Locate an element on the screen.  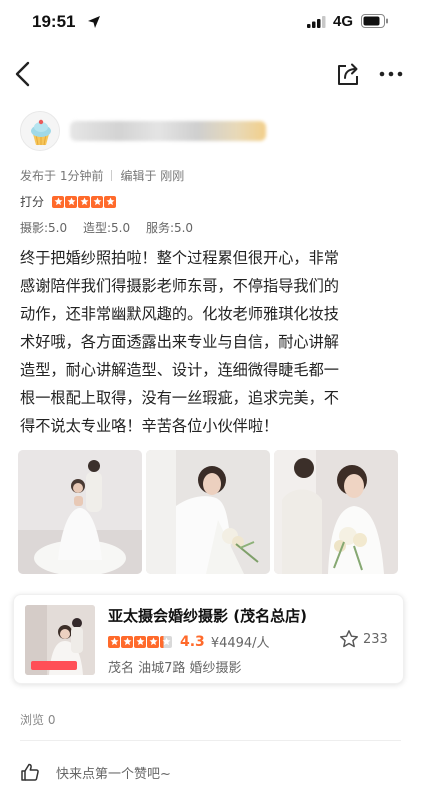
view-count: 浏览 0 is located at coordinates (38, 720).